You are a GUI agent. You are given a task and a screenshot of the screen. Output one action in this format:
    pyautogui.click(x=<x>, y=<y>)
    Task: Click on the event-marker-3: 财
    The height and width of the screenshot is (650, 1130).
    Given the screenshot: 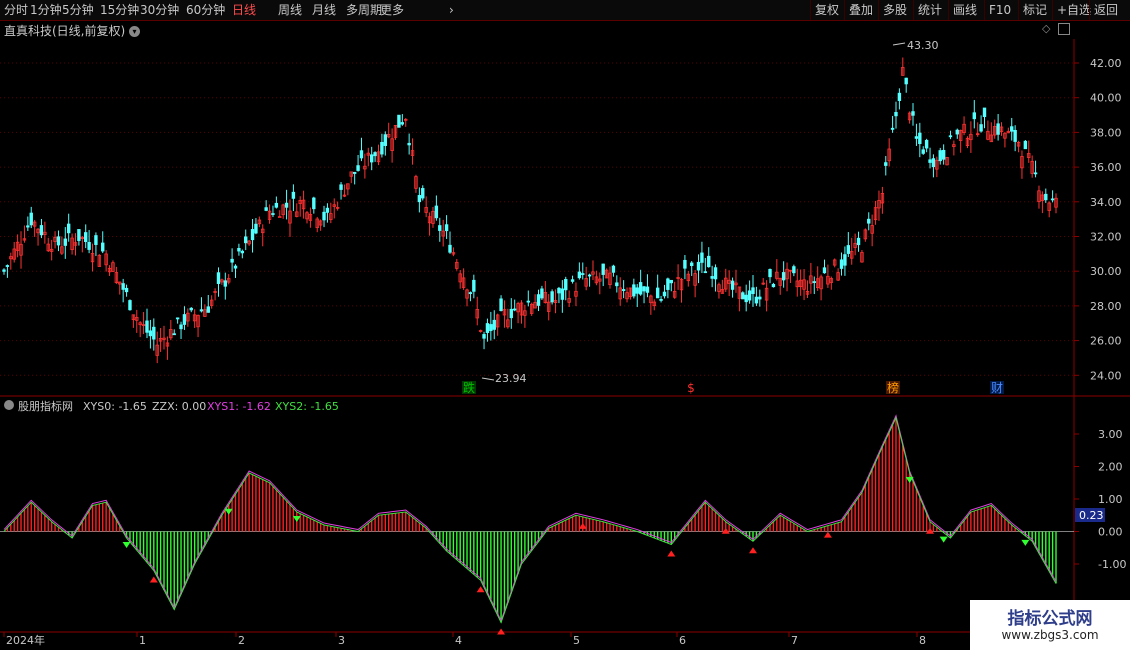 What is the action you would take?
    pyautogui.click(x=997, y=388)
    